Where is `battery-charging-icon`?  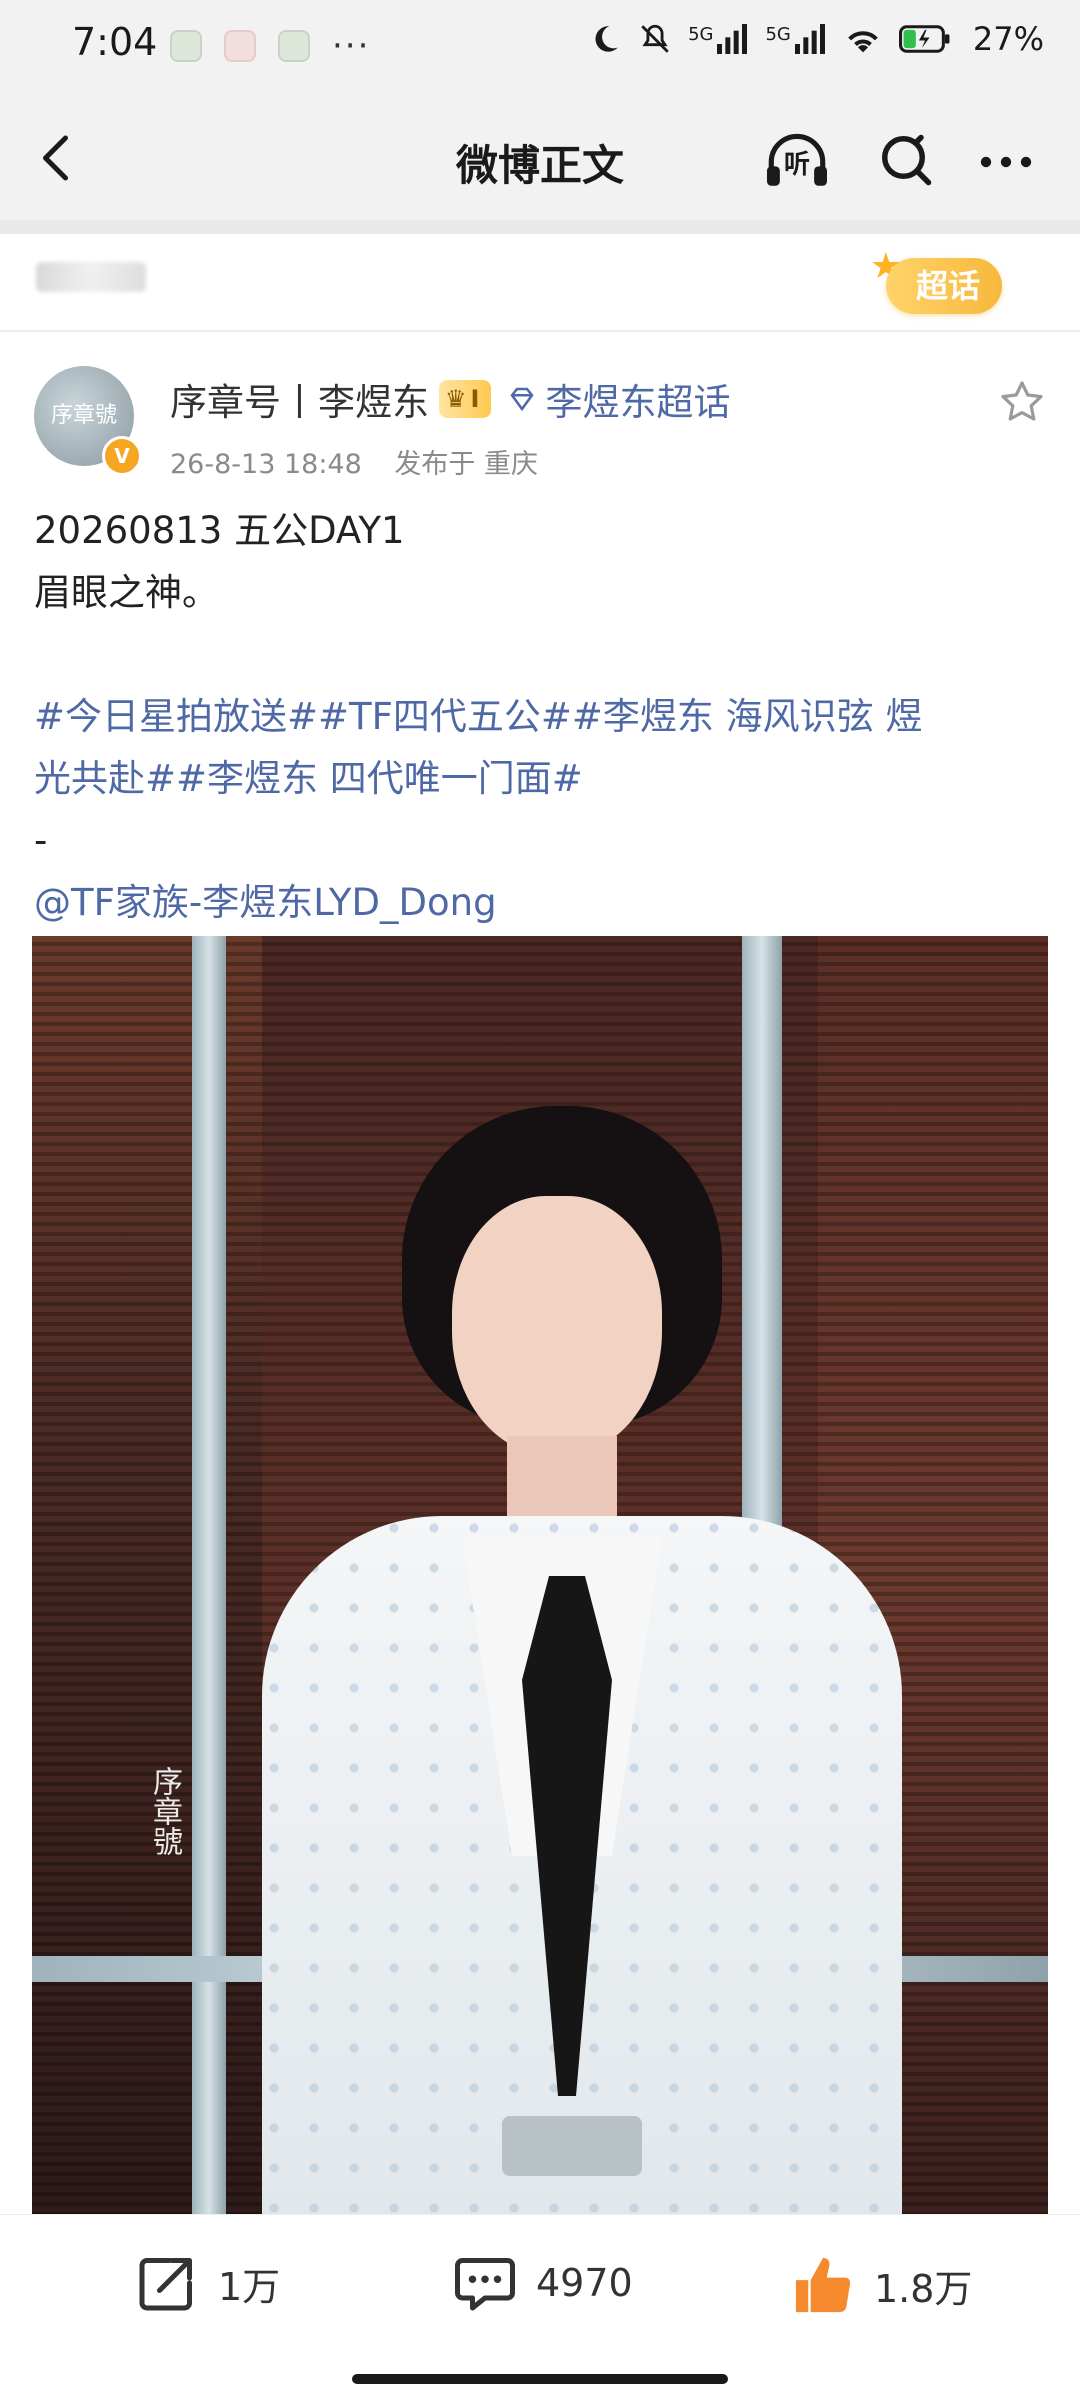 battery-charging-icon is located at coordinates (924, 39).